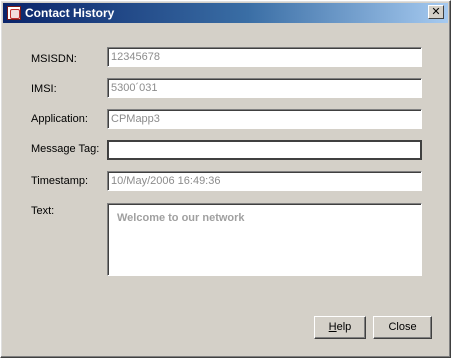 This screenshot has height=358, width=451. Describe the element at coordinates (54, 59) in the screenshot. I see `msisdn-label: MSISDN:` at that location.